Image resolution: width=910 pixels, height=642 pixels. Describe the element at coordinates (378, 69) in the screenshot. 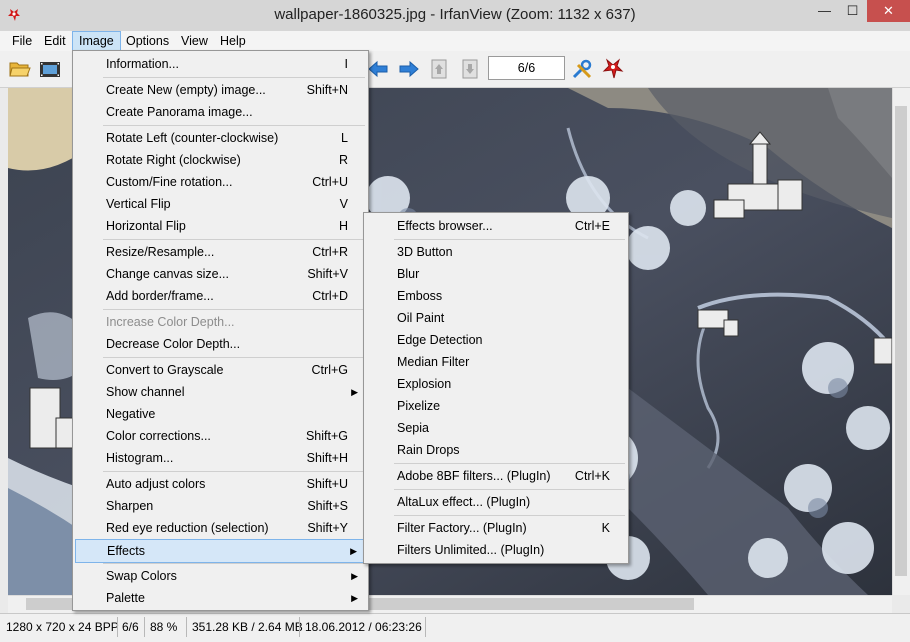

I see `arrow-left-icon` at that location.